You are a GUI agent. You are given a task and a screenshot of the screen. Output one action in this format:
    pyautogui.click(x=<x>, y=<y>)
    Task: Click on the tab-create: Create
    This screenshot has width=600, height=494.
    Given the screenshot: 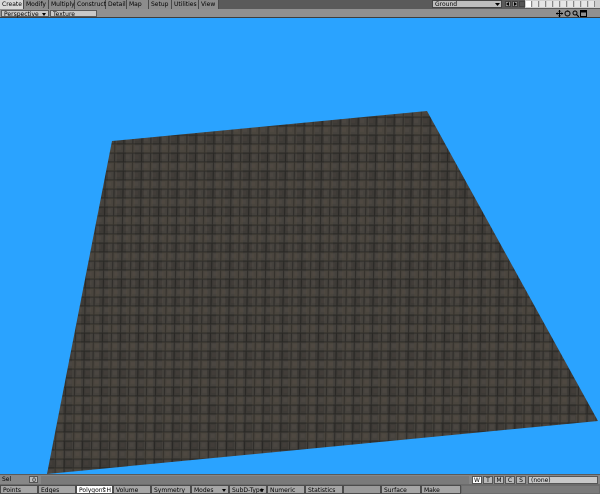 What is the action you would take?
    pyautogui.click(x=12, y=4)
    